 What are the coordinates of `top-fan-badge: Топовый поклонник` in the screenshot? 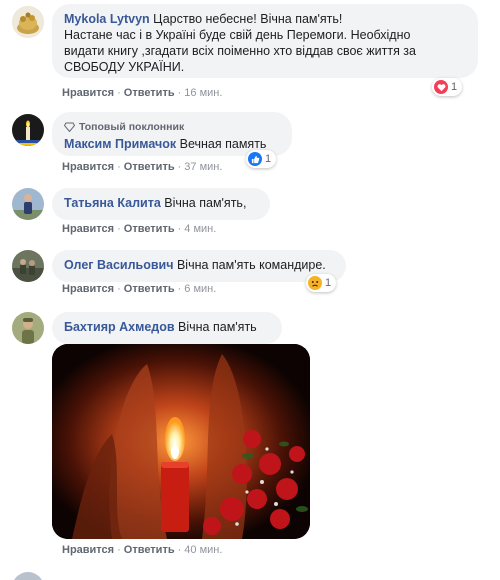 It's located at (172, 127).